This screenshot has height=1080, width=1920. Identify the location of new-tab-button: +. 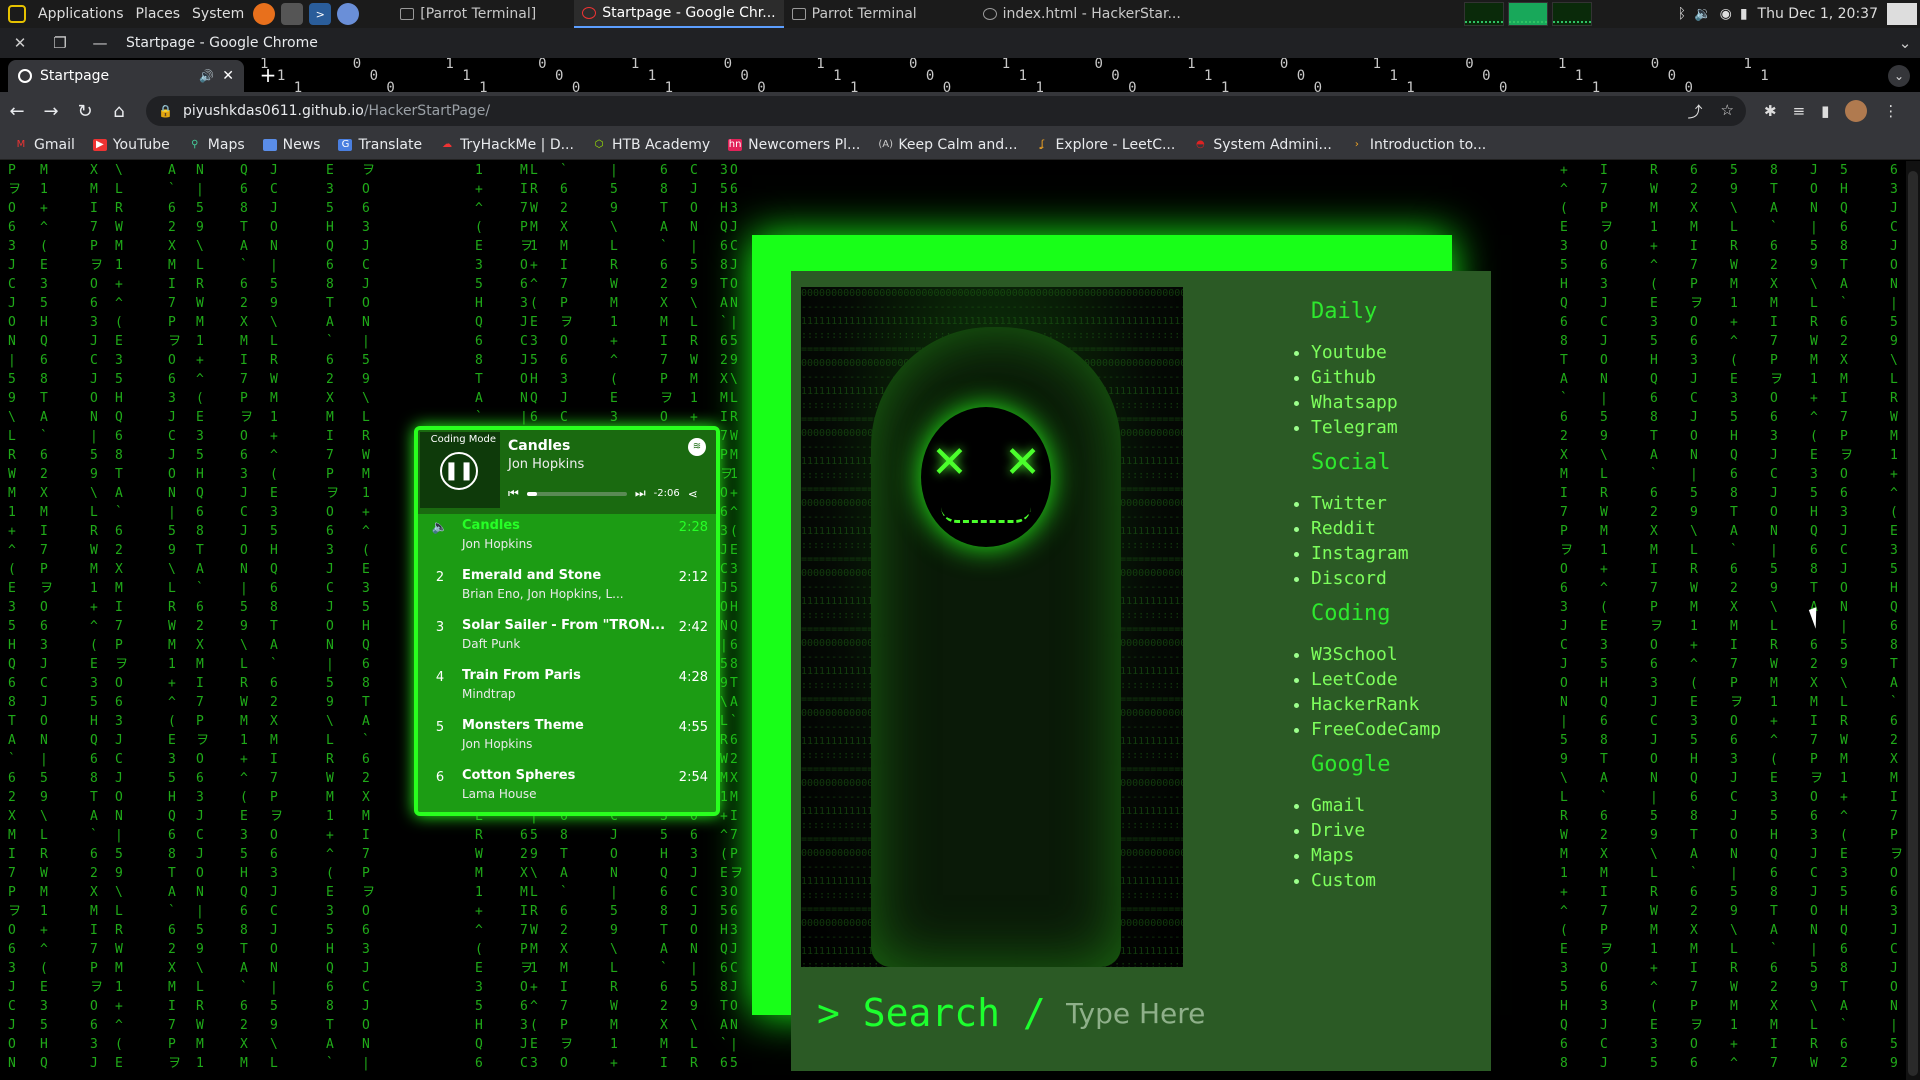
(268, 76).